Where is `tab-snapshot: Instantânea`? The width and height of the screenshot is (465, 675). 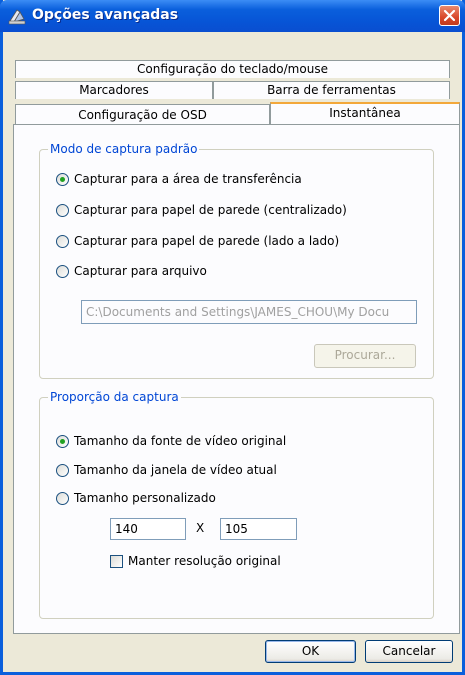
tab-snapshot: Instantânea is located at coordinates (365, 113).